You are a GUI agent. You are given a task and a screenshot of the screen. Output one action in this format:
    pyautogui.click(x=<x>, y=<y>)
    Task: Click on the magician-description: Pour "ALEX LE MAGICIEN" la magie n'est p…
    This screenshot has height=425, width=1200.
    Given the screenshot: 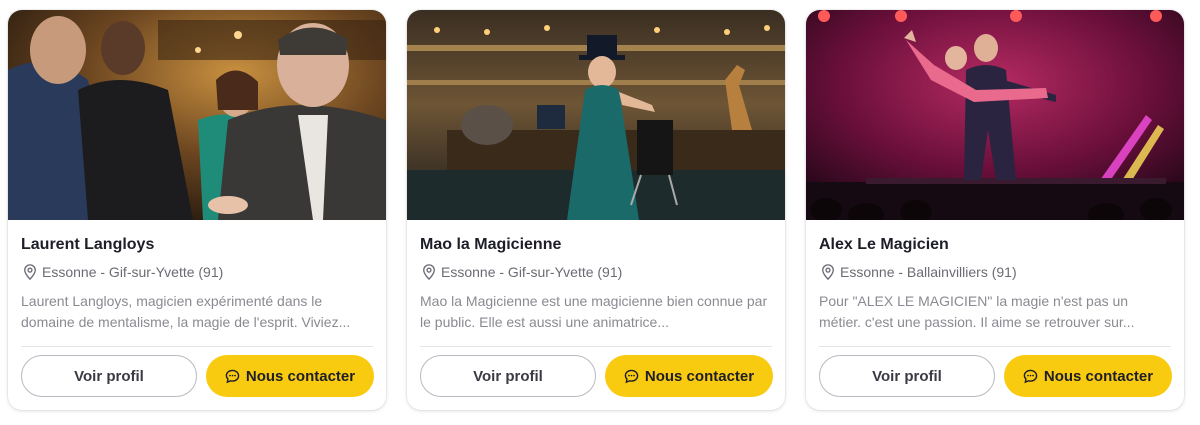 What is the action you would take?
    pyautogui.click(x=977, y=311)
    